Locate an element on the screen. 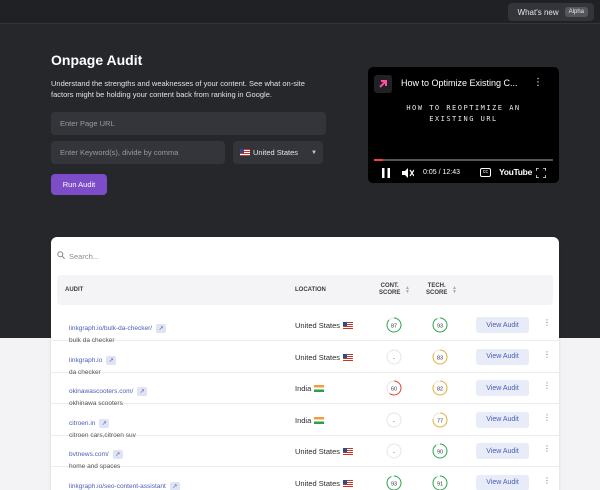 The height and width of the screenshot is (490, 600). tech-score-label-2: SCORE is located at coordinates (437, 293).